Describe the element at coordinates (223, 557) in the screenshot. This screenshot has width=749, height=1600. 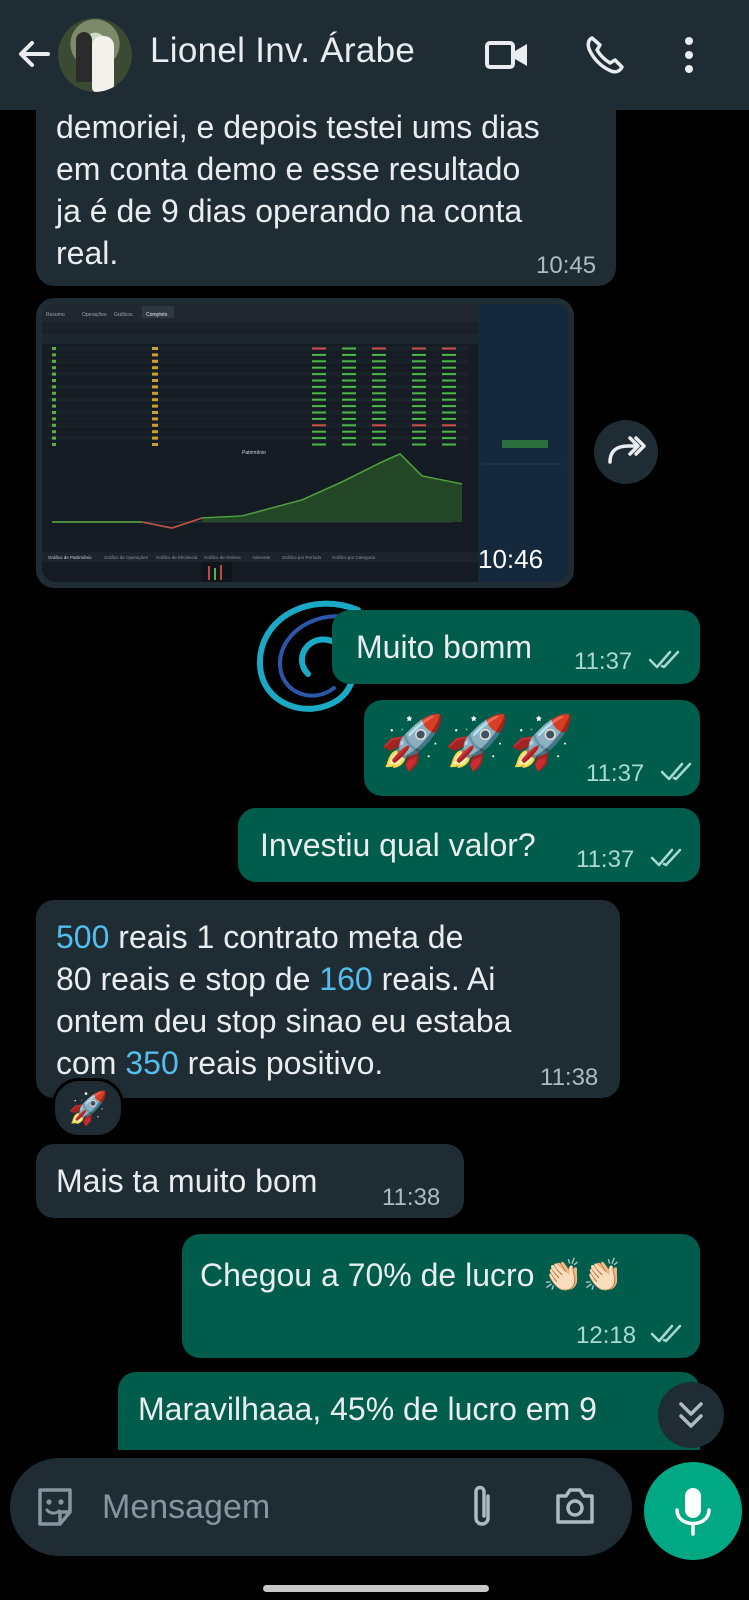
I see `report-bottom-tab: Gráfico de Ordens` at that location.